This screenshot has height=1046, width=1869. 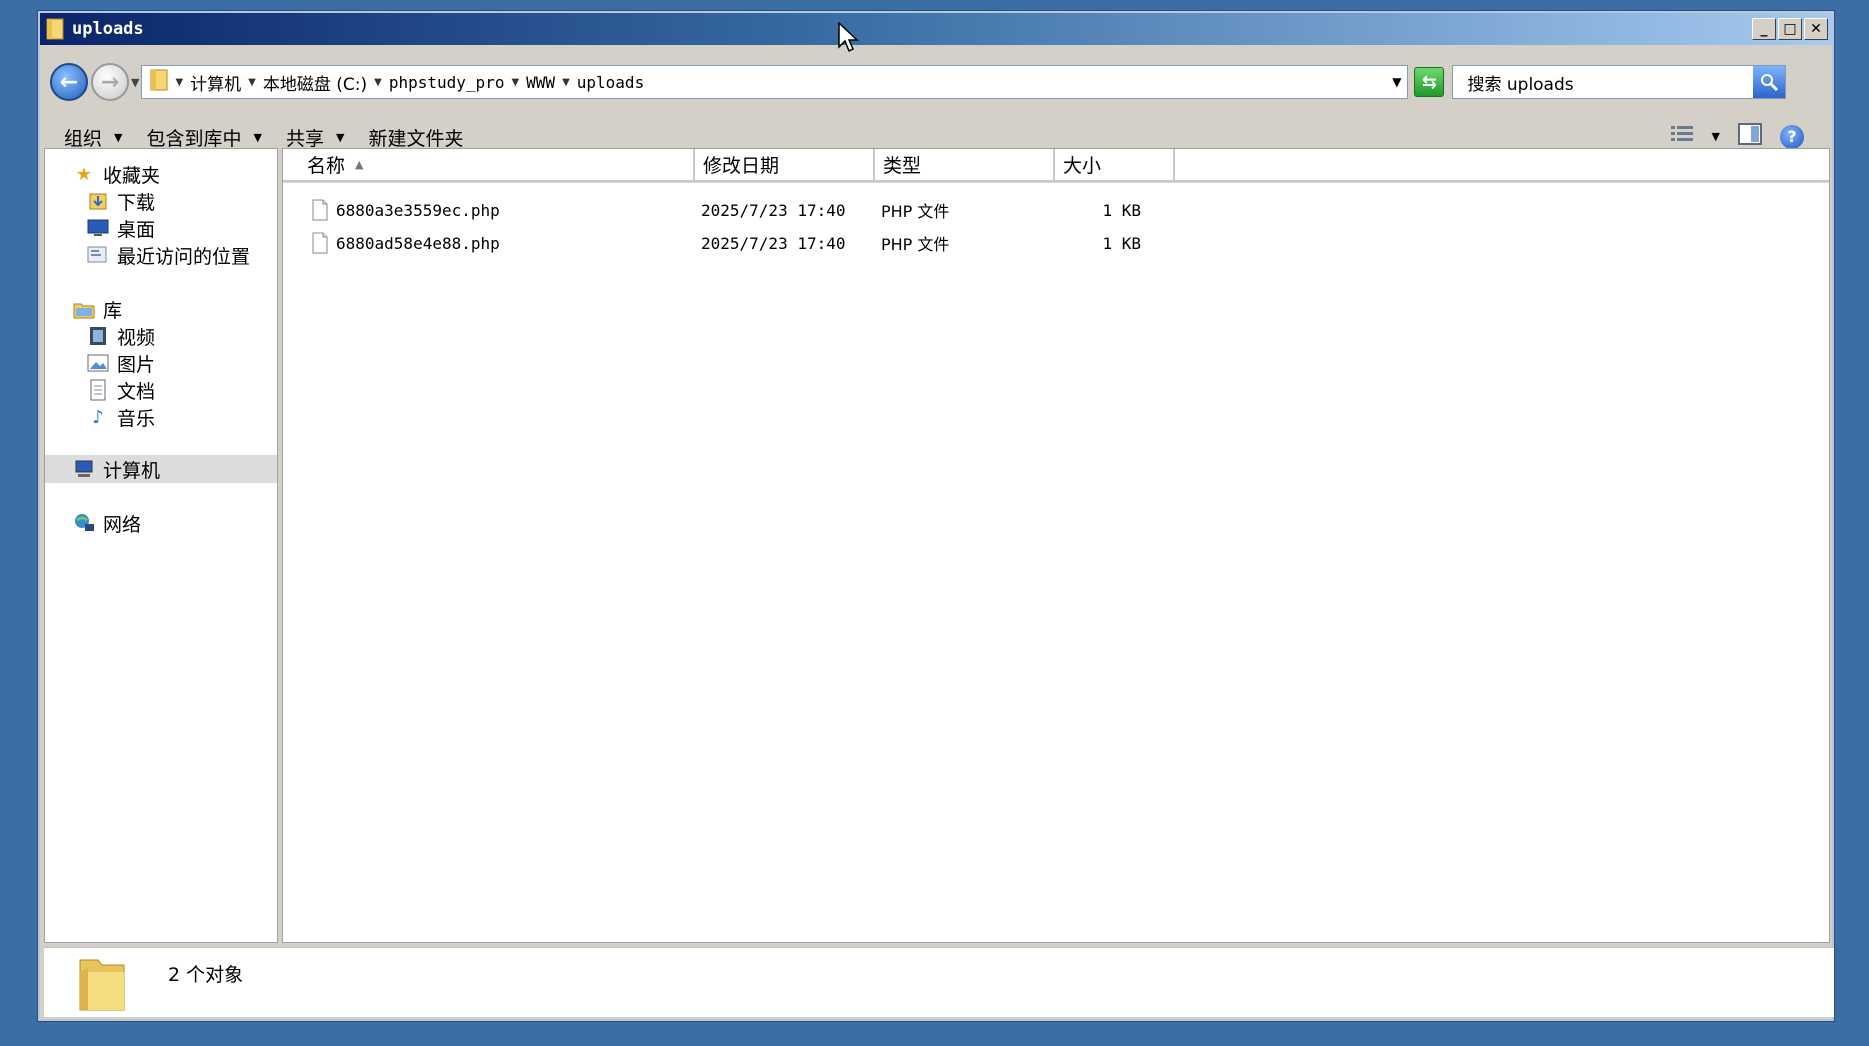 I want to click on nav-item-documents: 文档, so click(x=121, y=390).